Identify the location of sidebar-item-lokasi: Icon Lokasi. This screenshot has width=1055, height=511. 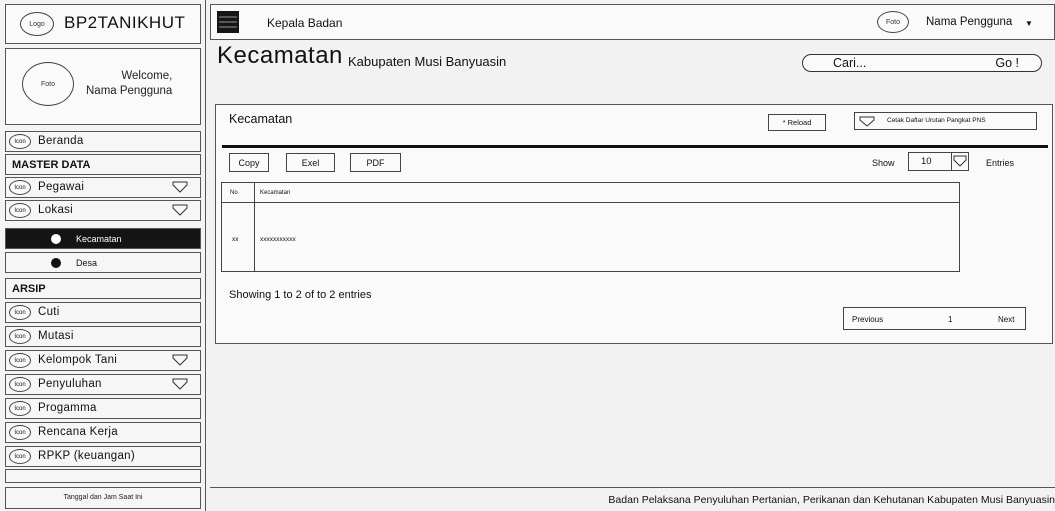
(103, 210).